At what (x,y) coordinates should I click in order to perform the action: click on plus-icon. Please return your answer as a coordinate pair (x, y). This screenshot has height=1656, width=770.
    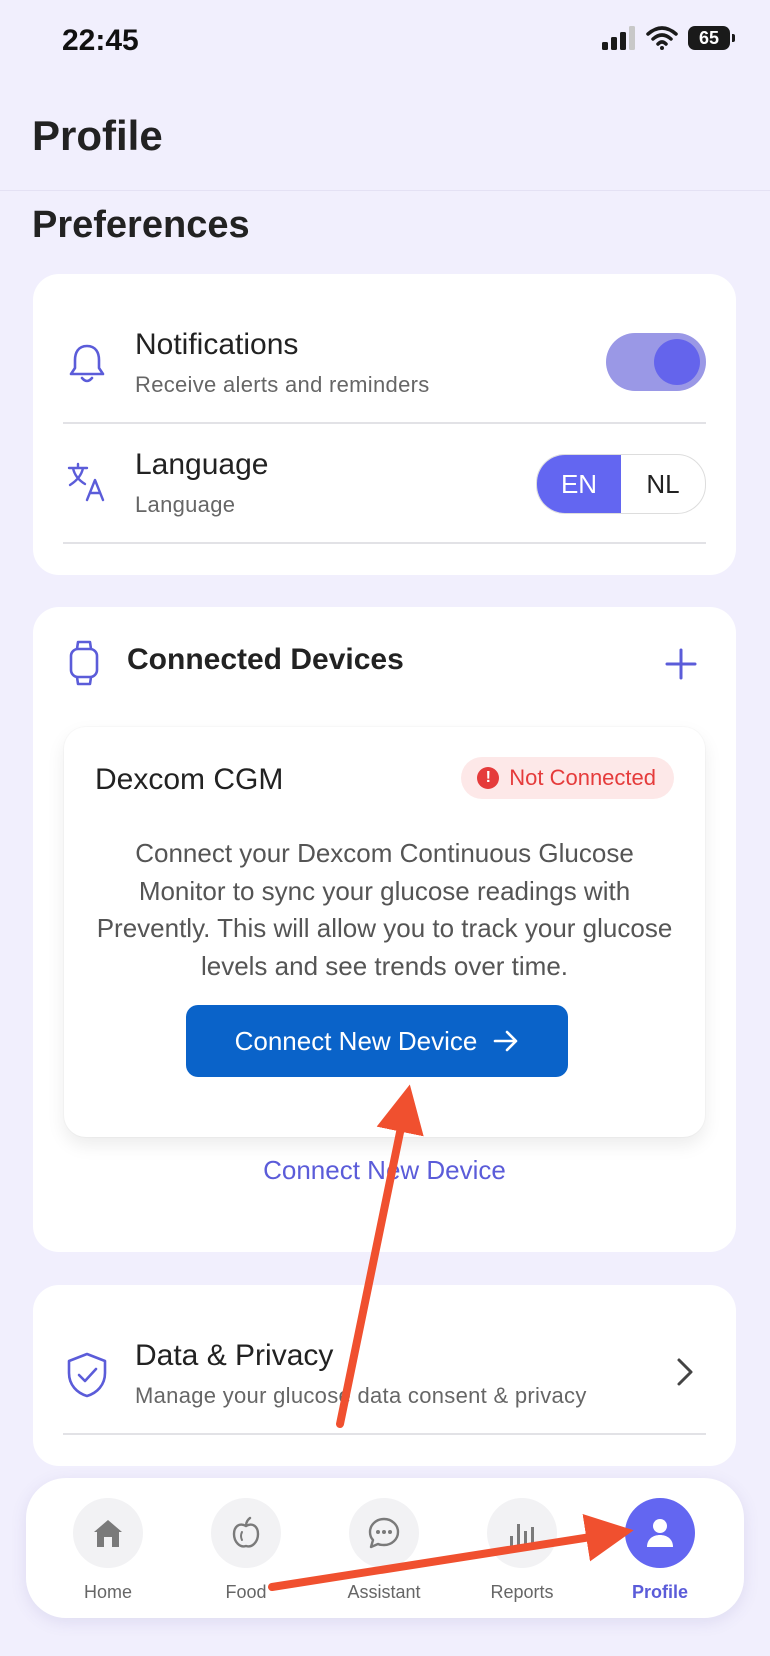
    Looking at the image, I should click on (681, 664).